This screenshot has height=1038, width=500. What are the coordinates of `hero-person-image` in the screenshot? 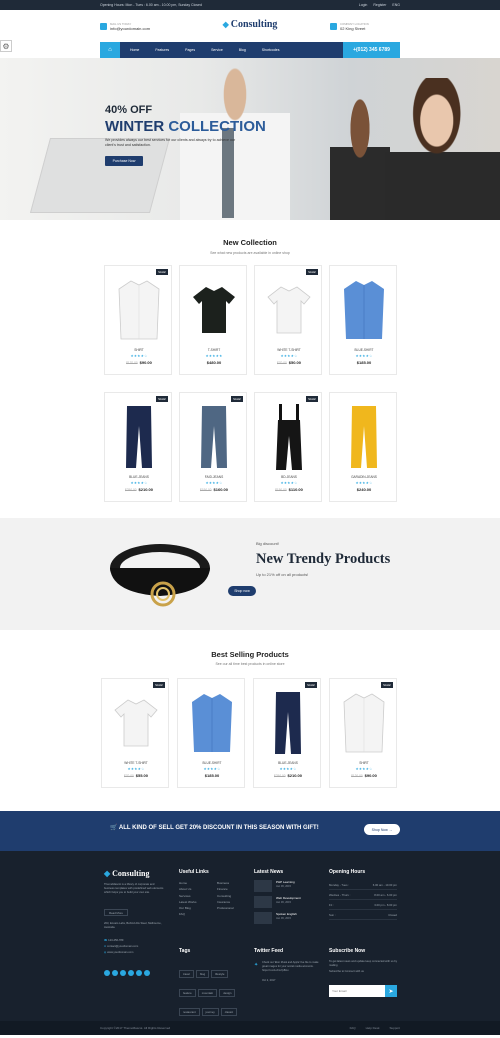 It's located at (360, 159).